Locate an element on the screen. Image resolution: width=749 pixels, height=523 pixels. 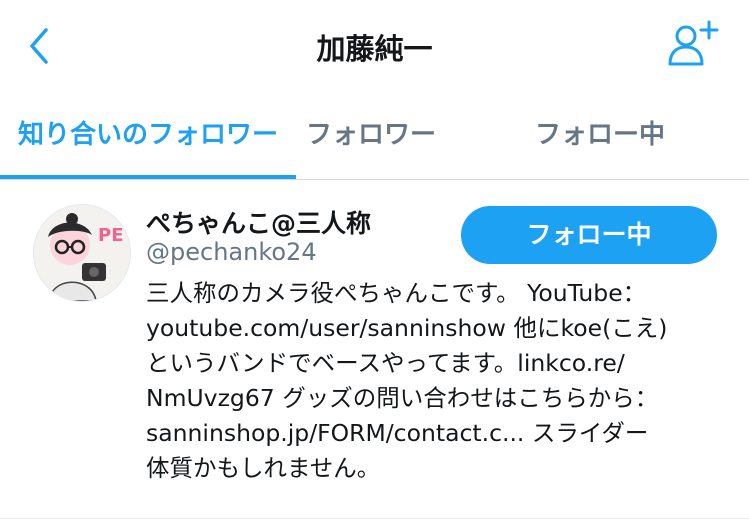
user-display-name: ぺちゃんこ@三人称 is located at coordinates (258, 222).